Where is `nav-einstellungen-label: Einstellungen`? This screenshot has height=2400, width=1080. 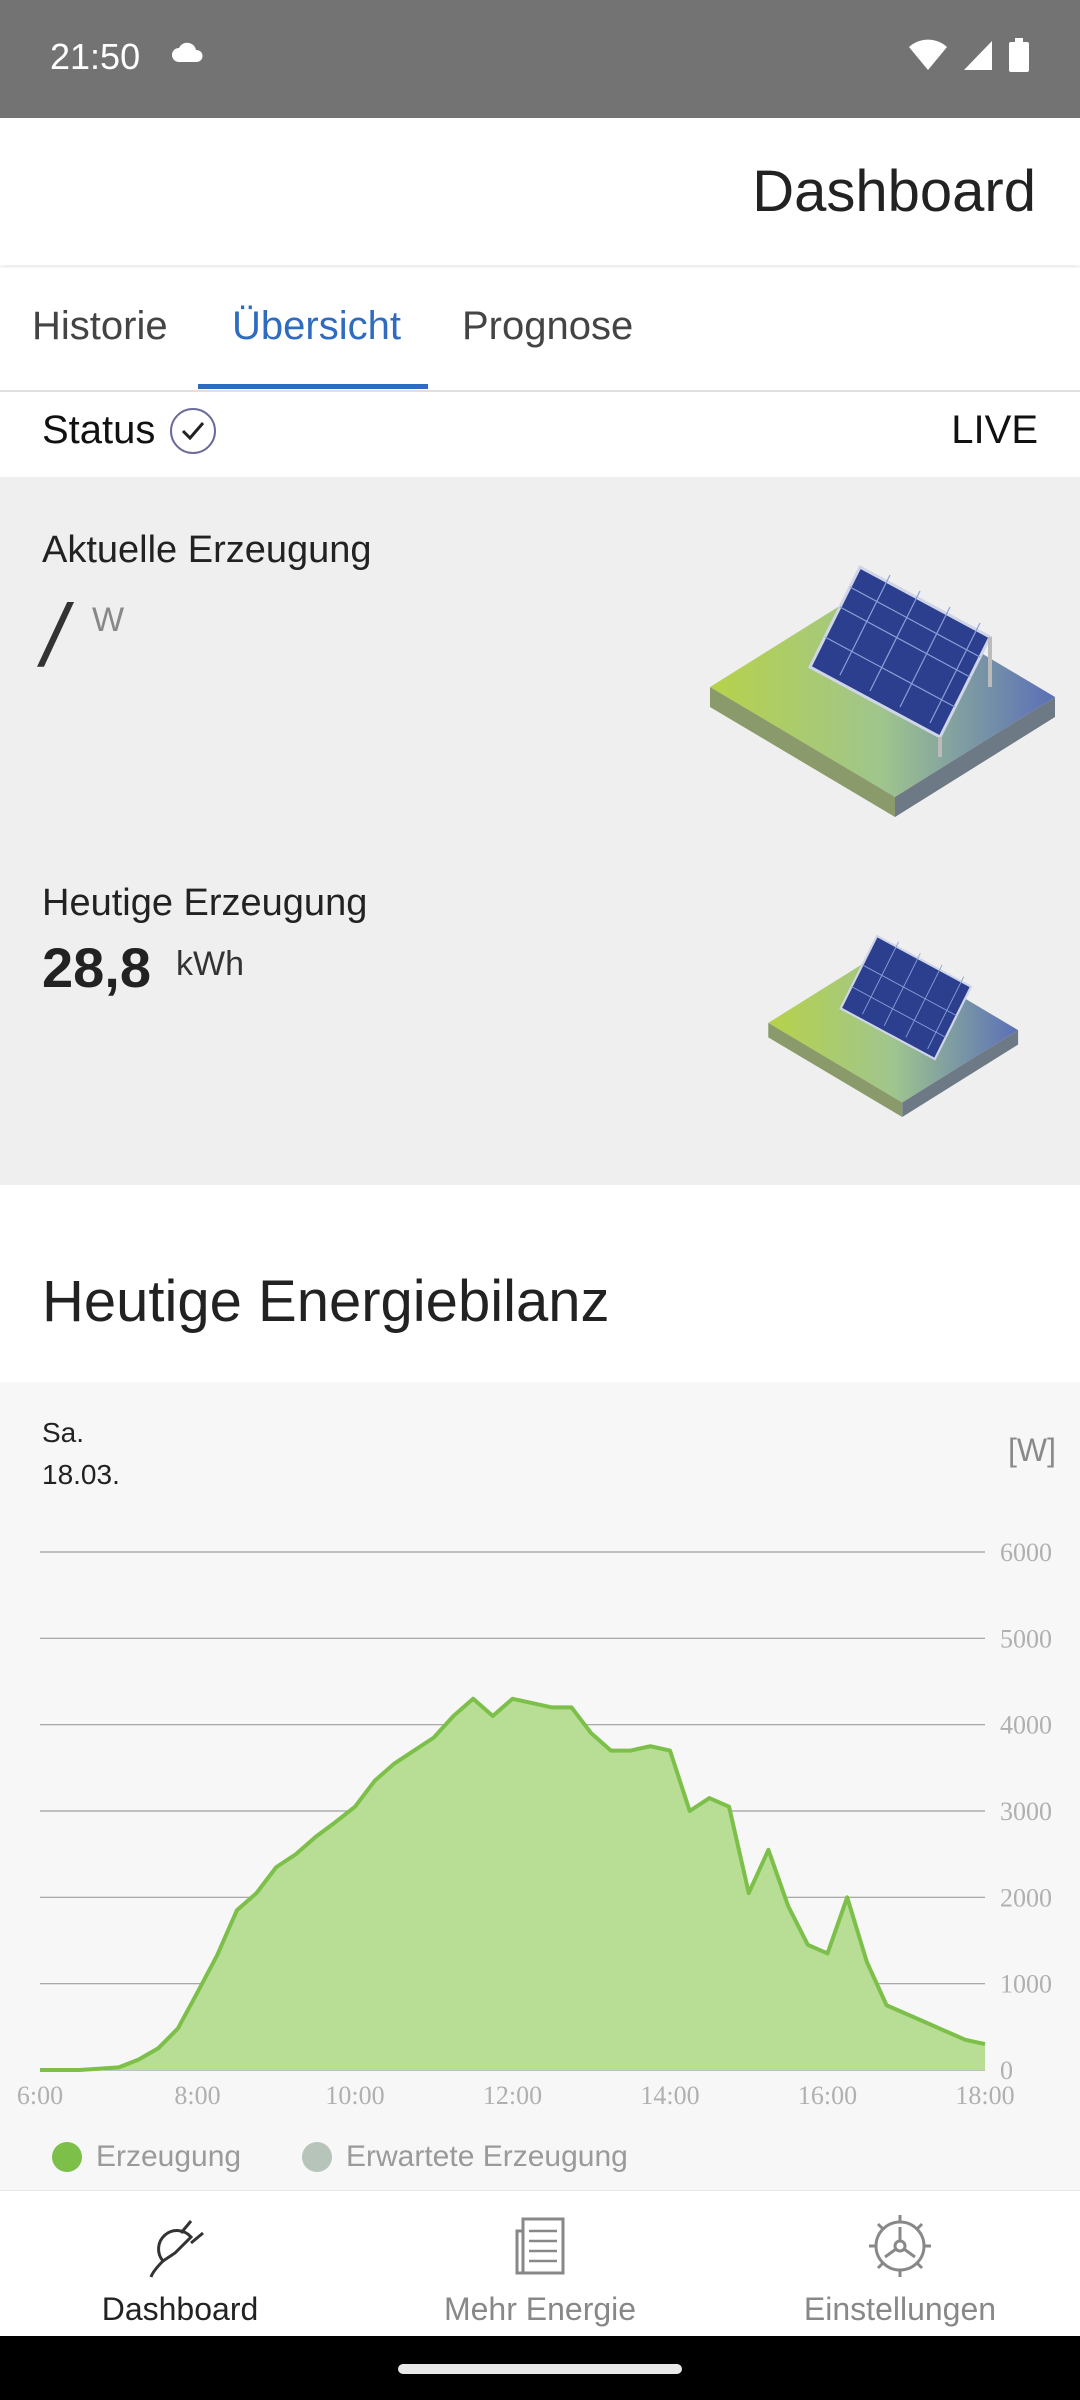
nav-einstellungen-label: Einstellungen is located at coordinates (900, 2309).